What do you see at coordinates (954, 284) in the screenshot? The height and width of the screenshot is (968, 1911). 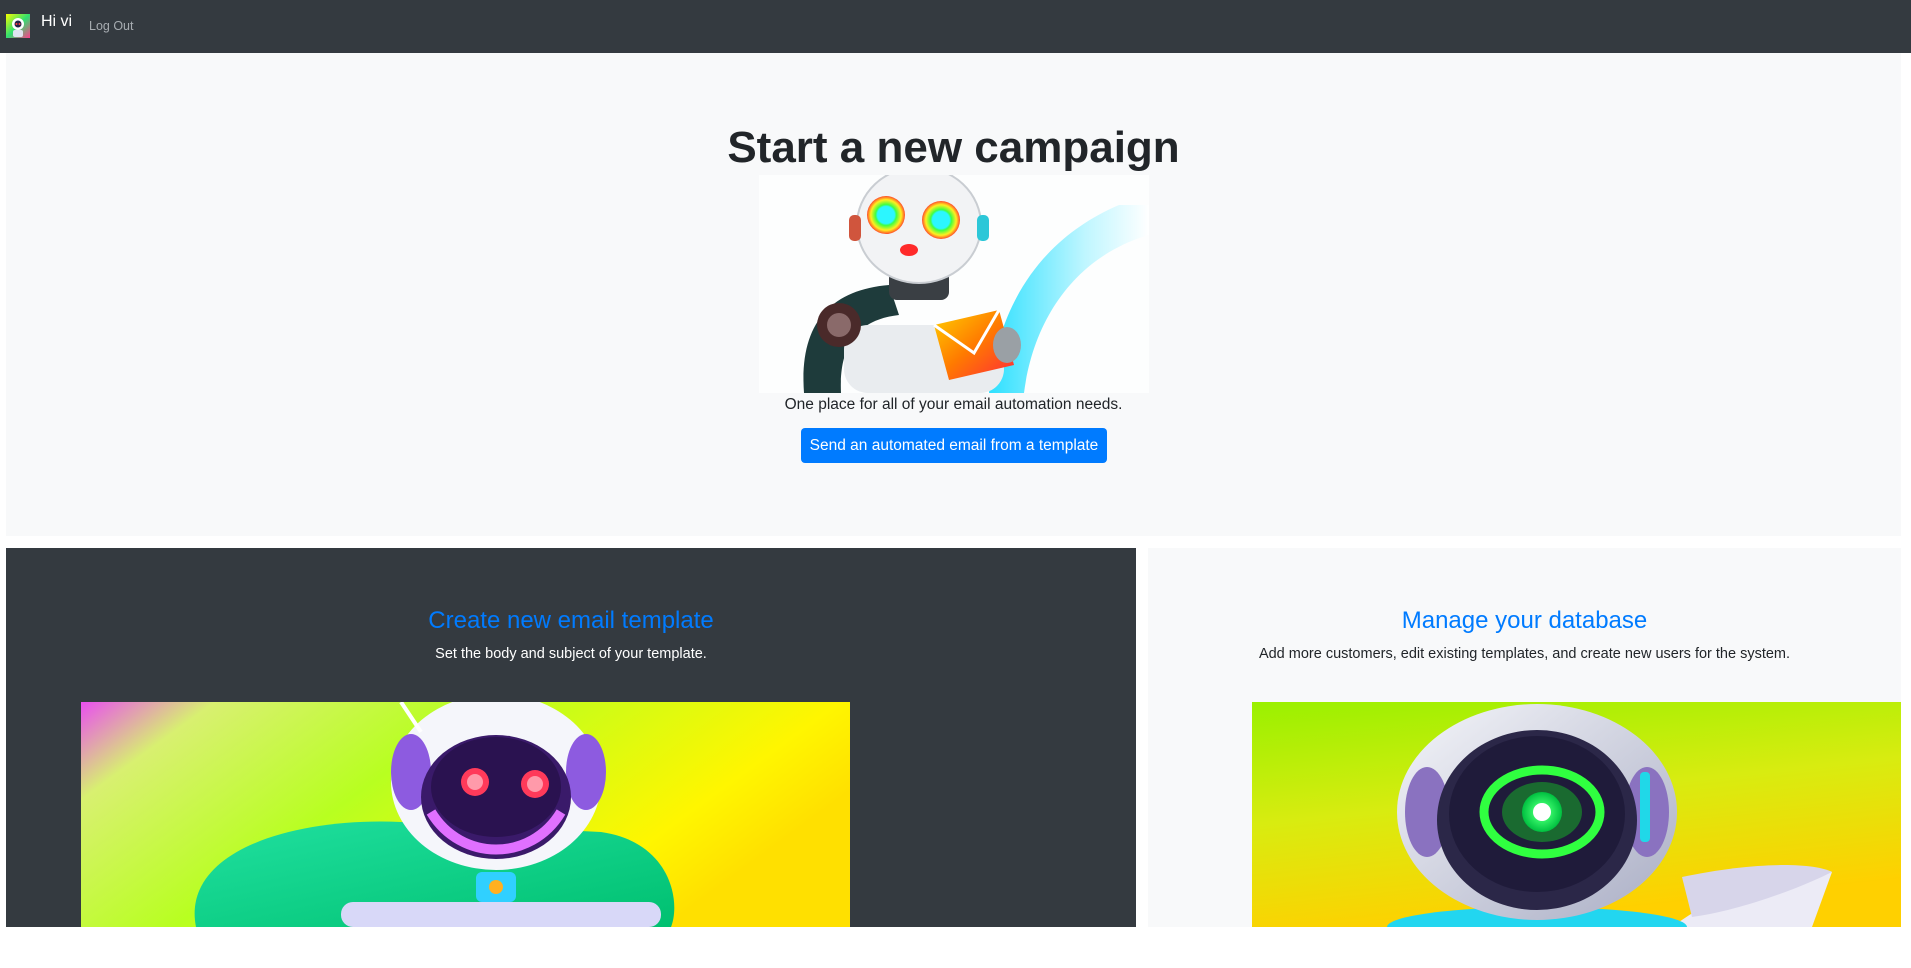 I see `hero-robot-image` at bounding box center [954, 284].